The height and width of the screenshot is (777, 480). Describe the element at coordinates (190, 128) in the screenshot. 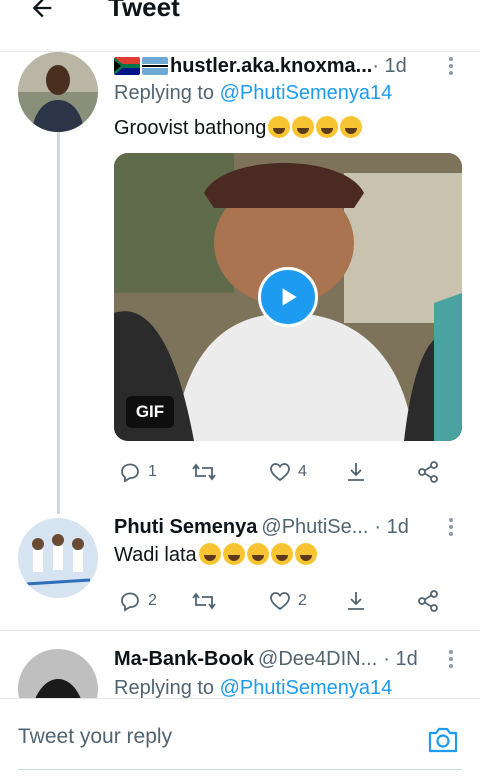

I see `tweet-text-body: Groovist bathong` at that location.